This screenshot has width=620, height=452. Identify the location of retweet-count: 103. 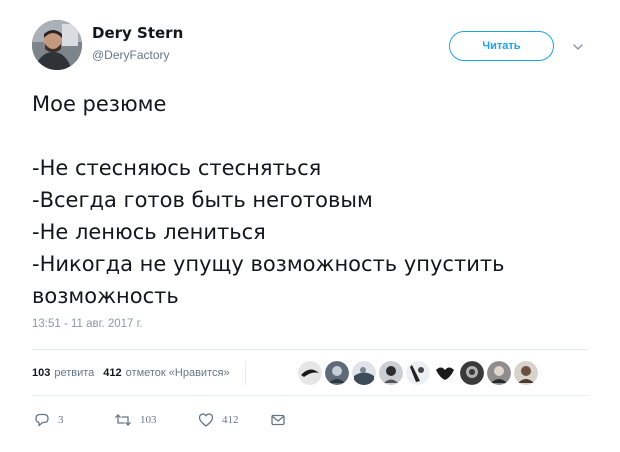
(148, 420).